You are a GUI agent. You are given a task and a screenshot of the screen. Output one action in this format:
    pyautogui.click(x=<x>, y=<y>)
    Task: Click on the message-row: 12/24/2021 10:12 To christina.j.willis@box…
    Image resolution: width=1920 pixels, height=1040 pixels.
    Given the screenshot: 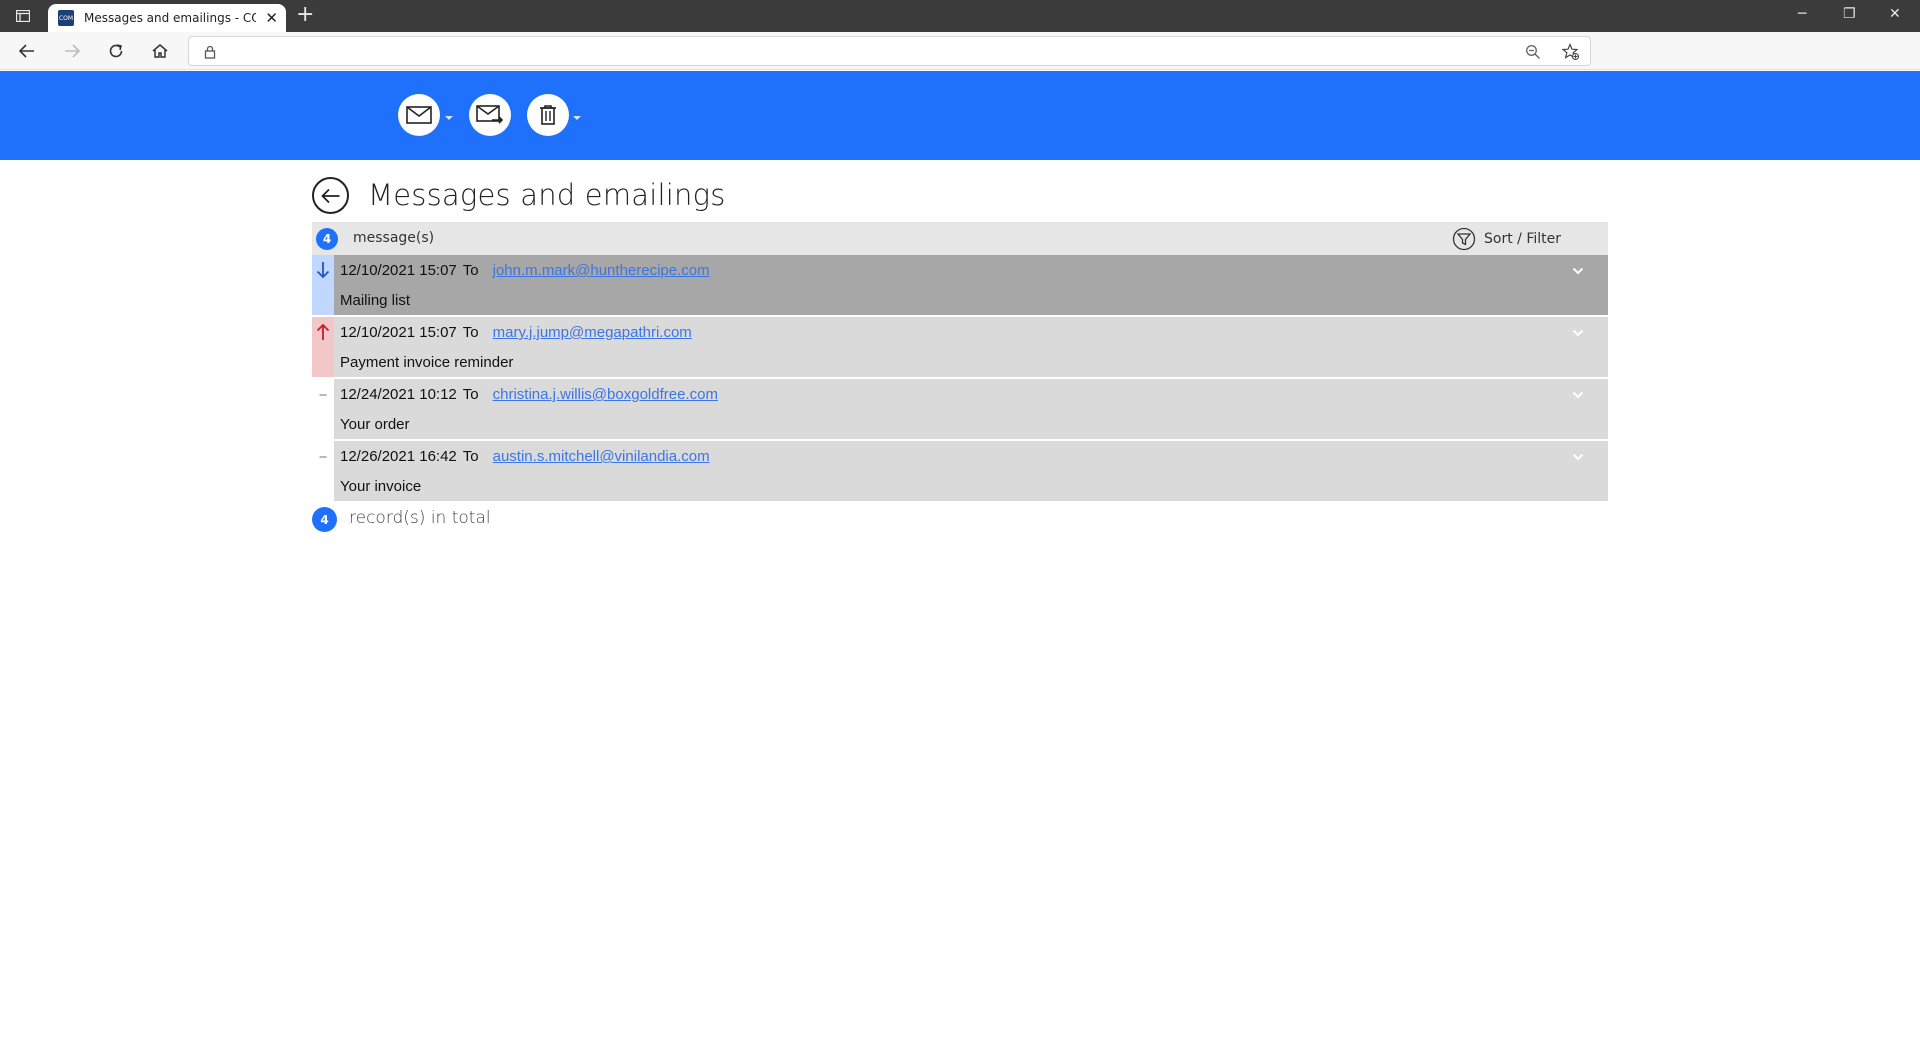 What is the action you would take?
    pyautogui.click(x=960, y=409)
    